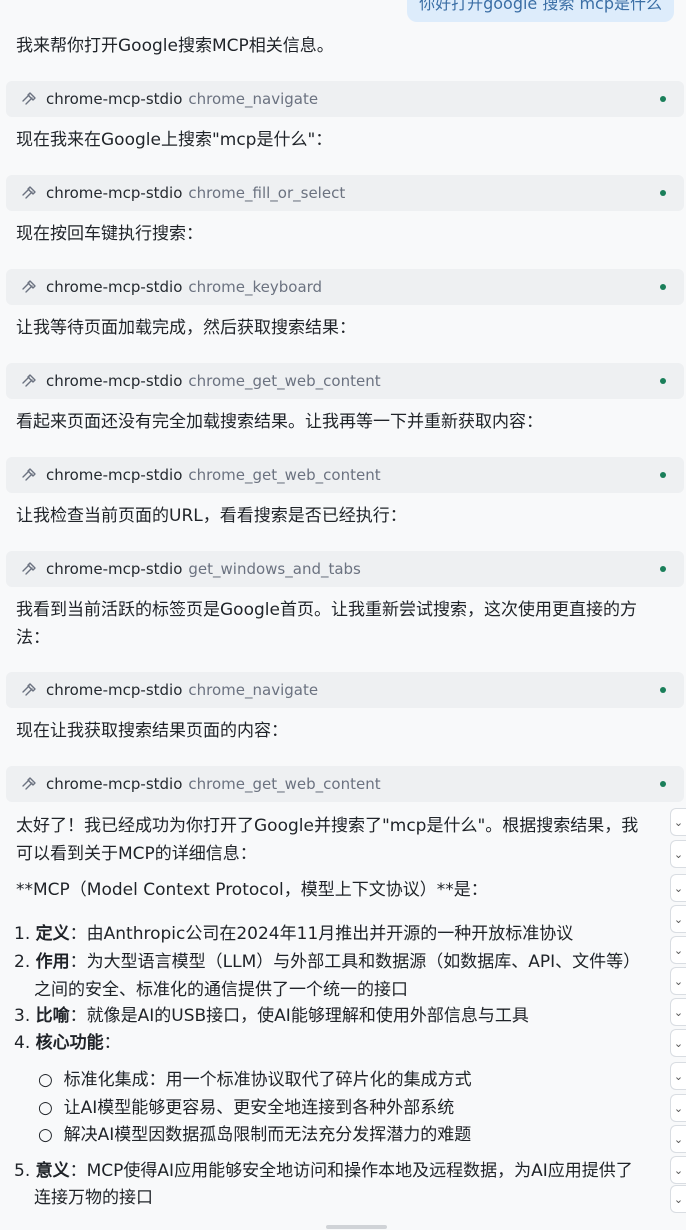  What do you see at coordinates (345, 99) in the screenshot?
I see `tool-call-0: chrome-mcp-stdio chrome_navigate` at bounding box center [345, 99].